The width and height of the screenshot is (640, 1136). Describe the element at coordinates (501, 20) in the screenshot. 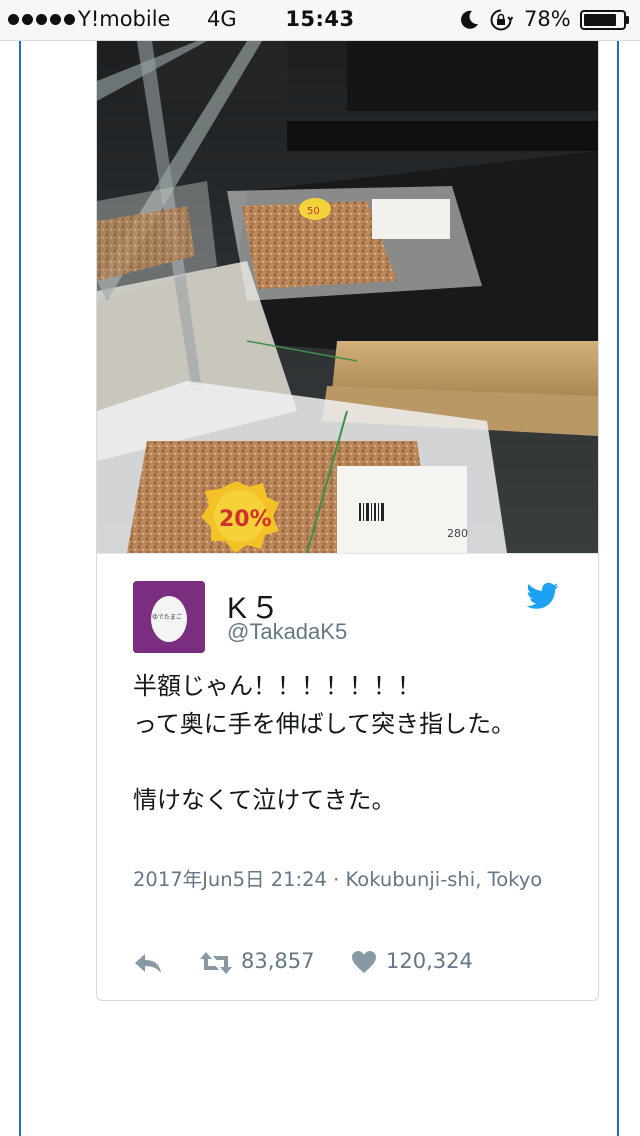

I see `rotation-lock-icon` at that location.